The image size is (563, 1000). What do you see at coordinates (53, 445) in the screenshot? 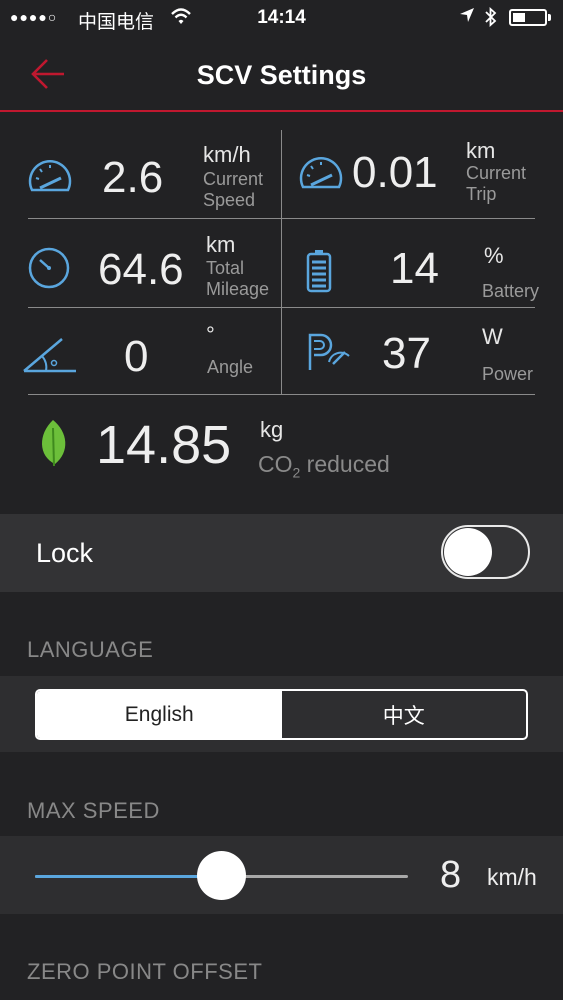
I see `leaf-icon` at bounding box center [53, 445].